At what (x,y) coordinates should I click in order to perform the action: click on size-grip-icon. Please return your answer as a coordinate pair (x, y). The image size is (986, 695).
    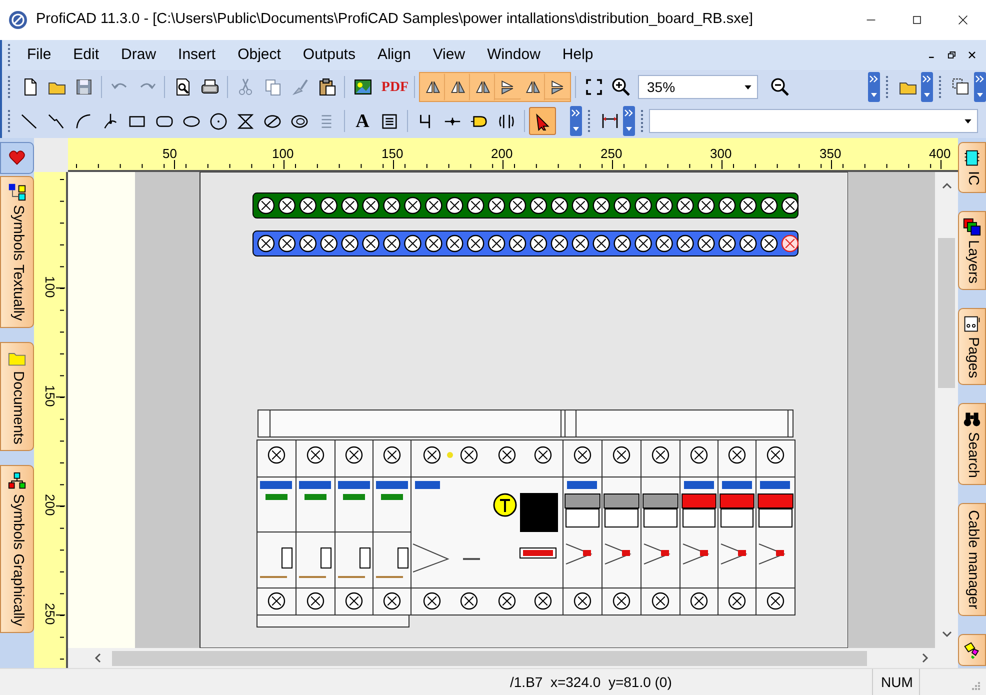
    Looking at the image, I should click on (976, 686).